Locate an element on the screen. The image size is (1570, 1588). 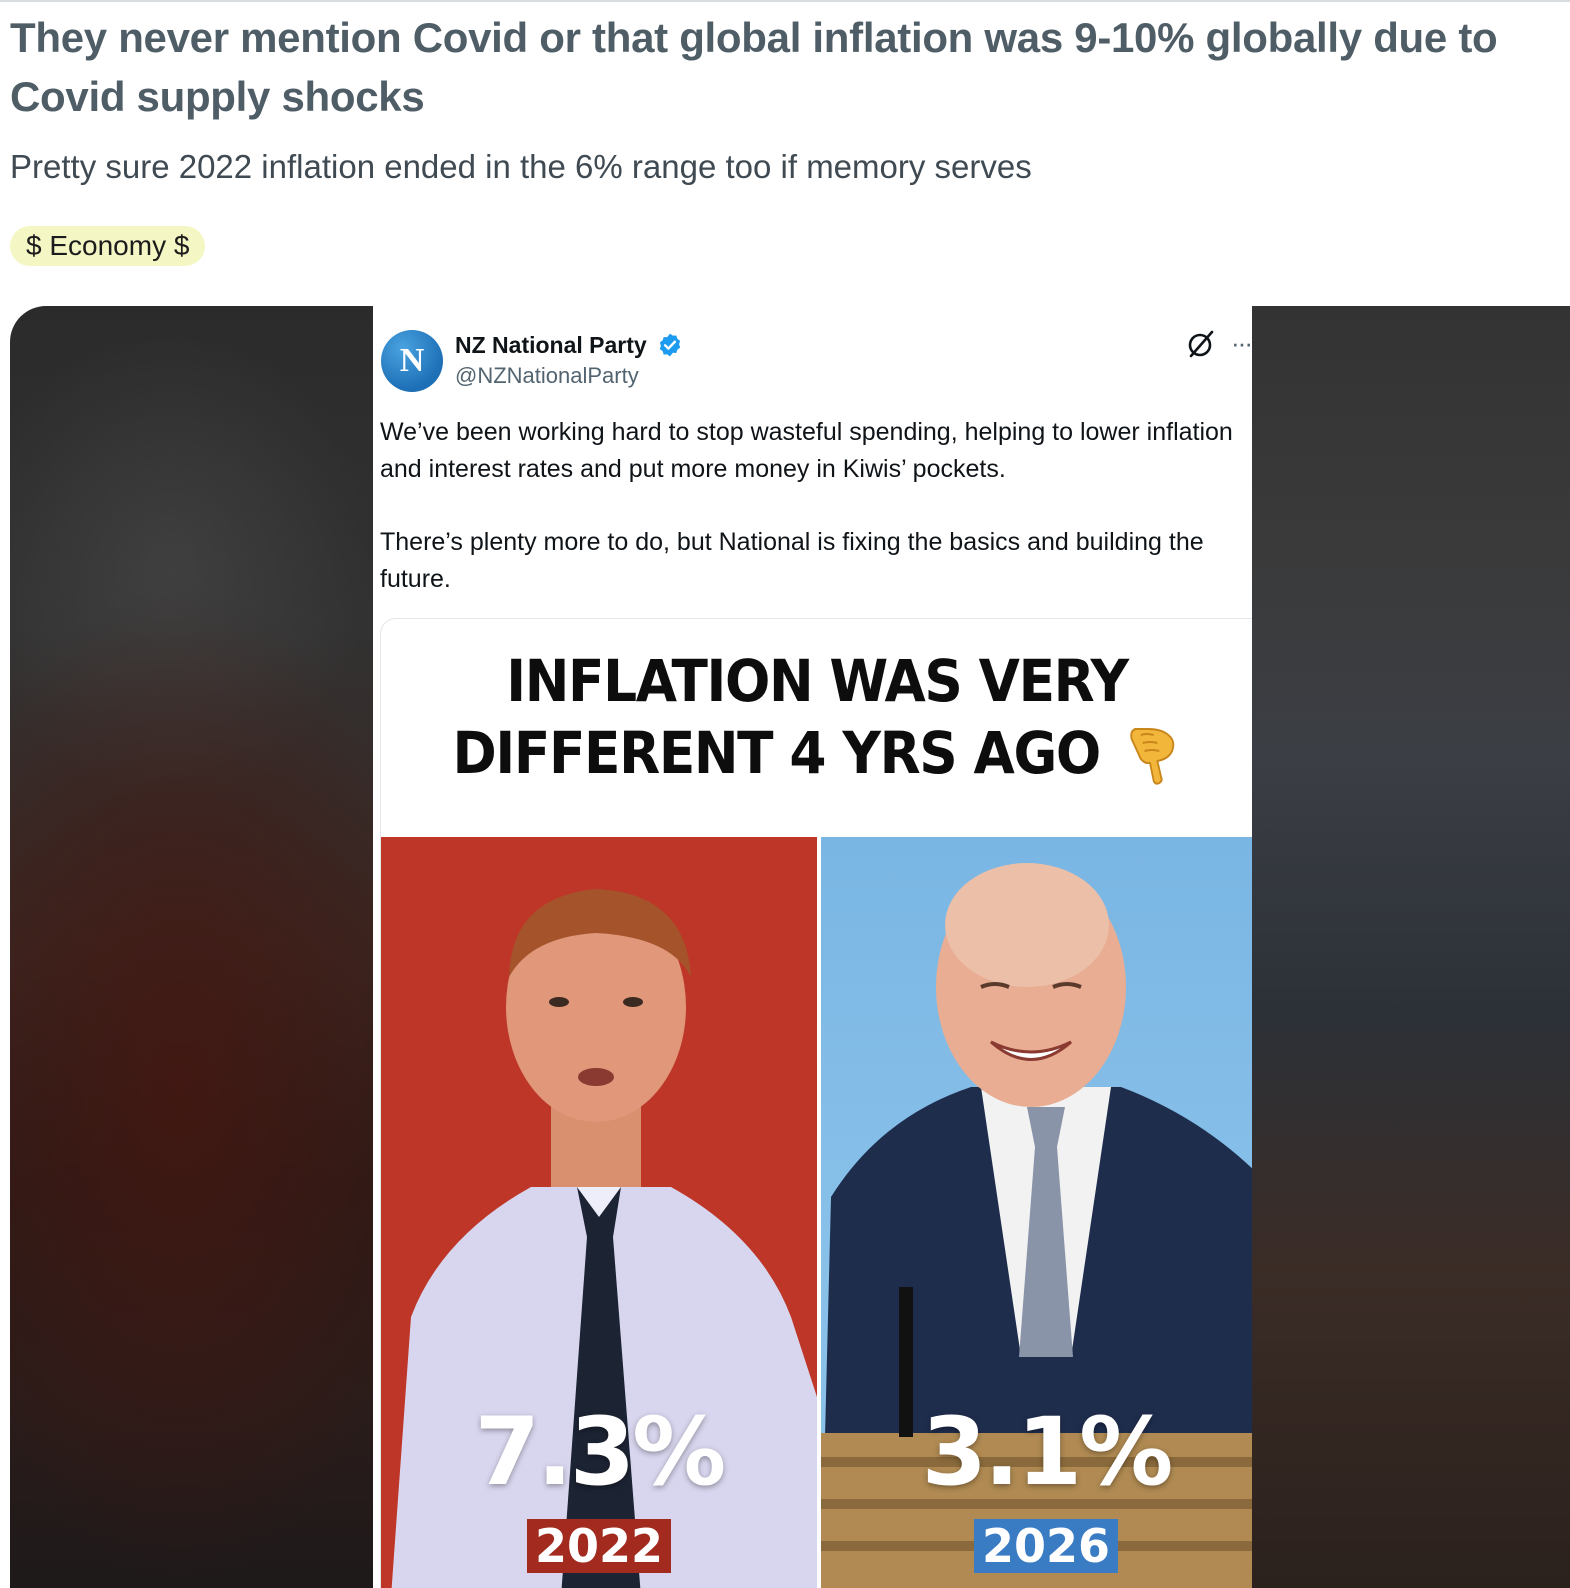
grok-icon is located at coordinates (1201, 344).